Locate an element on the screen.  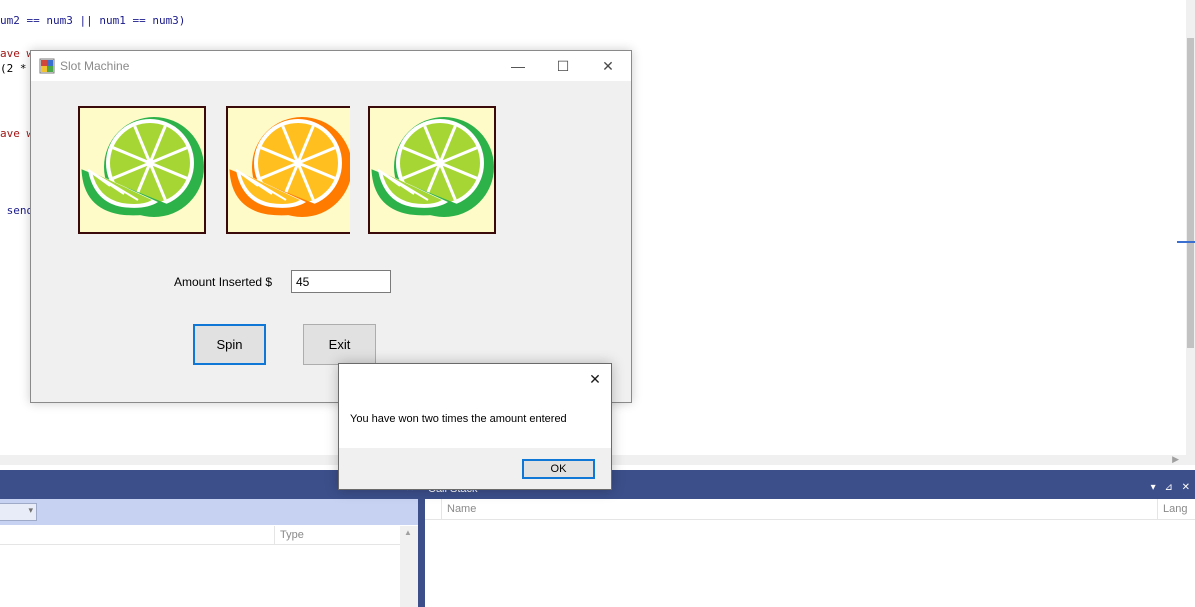
orange-icon is located at coordinates (289, 167).